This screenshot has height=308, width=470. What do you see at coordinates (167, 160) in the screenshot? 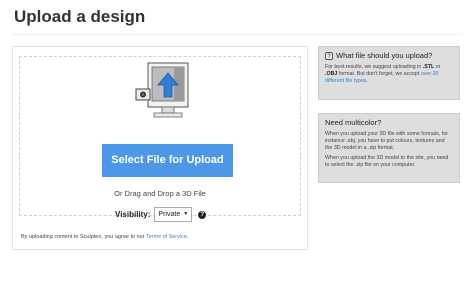
I see `select-file-button: Select File for Upload` at bounding box center [167, 160].